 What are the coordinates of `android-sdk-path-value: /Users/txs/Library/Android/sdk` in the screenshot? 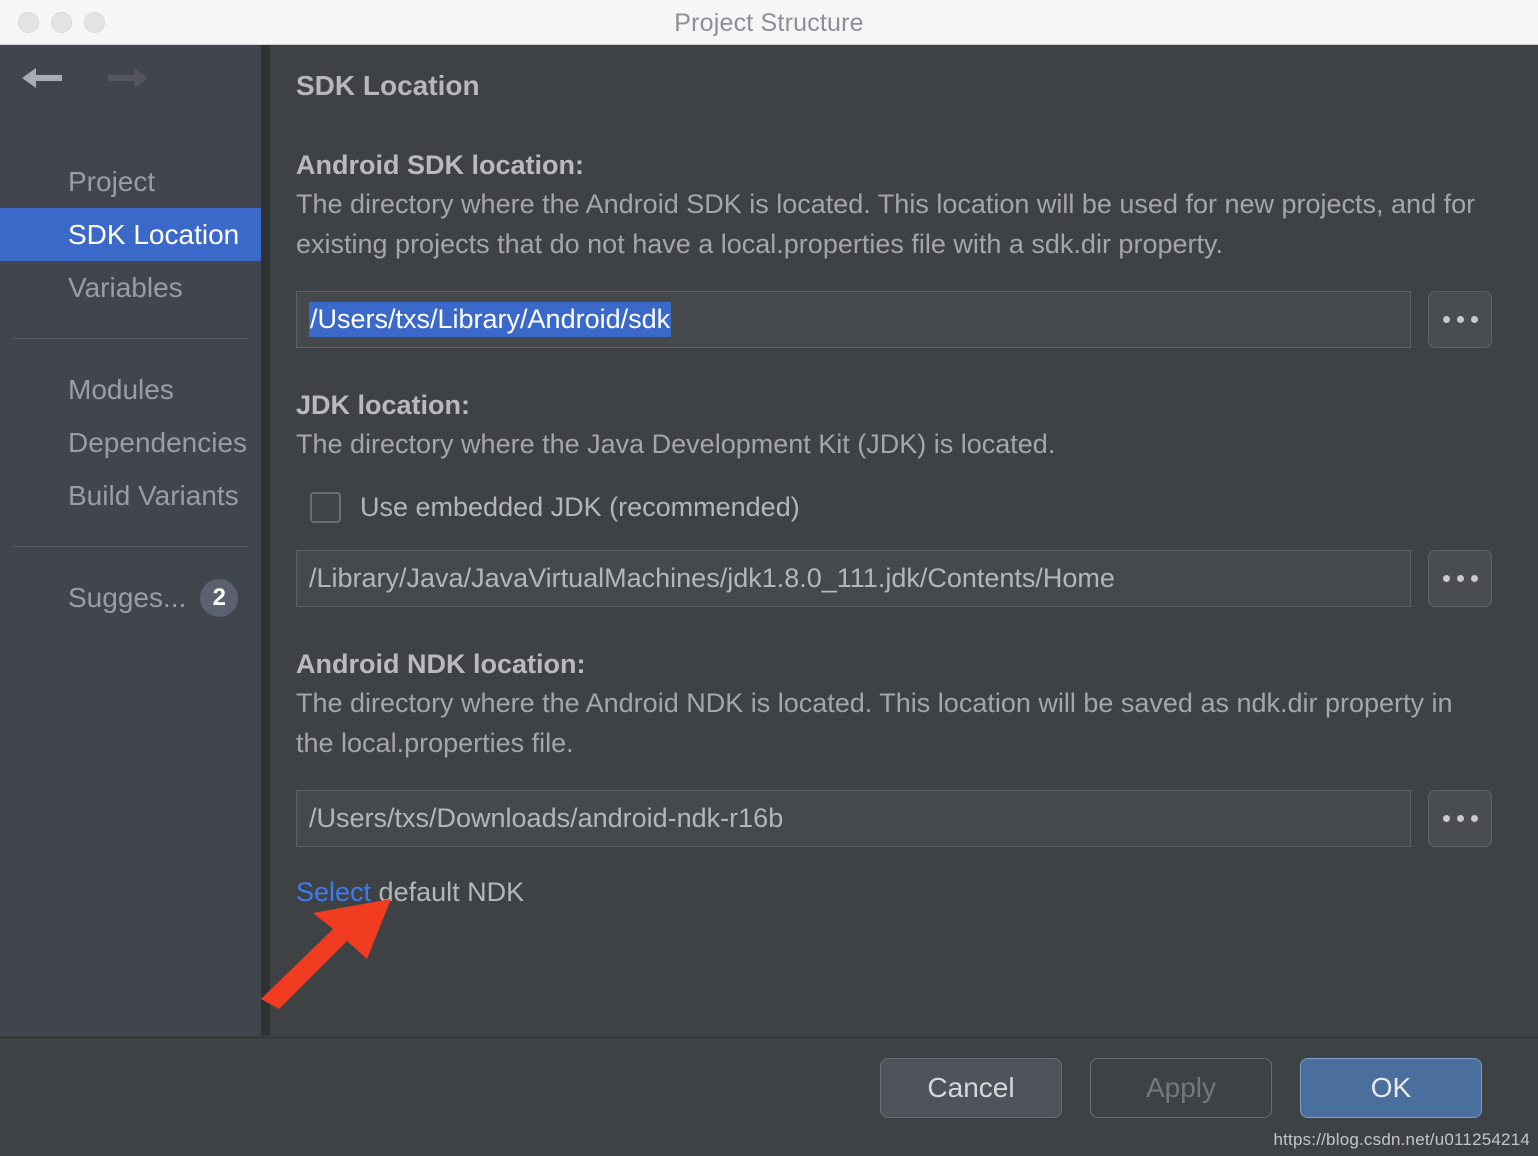 It's located at (490, 319).